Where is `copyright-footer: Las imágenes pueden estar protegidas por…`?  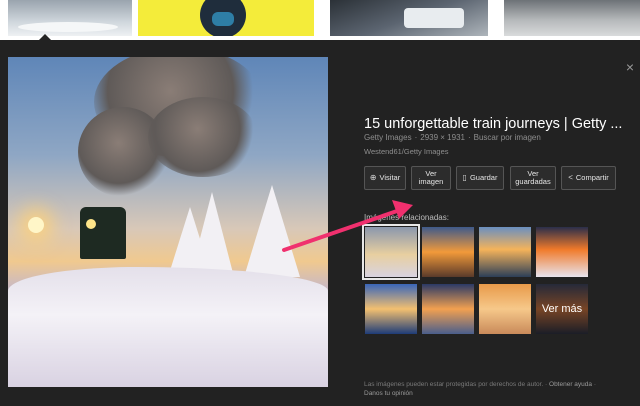 copyright-footer: Las imágenes pueden estar protegidas por… is located at coordinates (480, 389).